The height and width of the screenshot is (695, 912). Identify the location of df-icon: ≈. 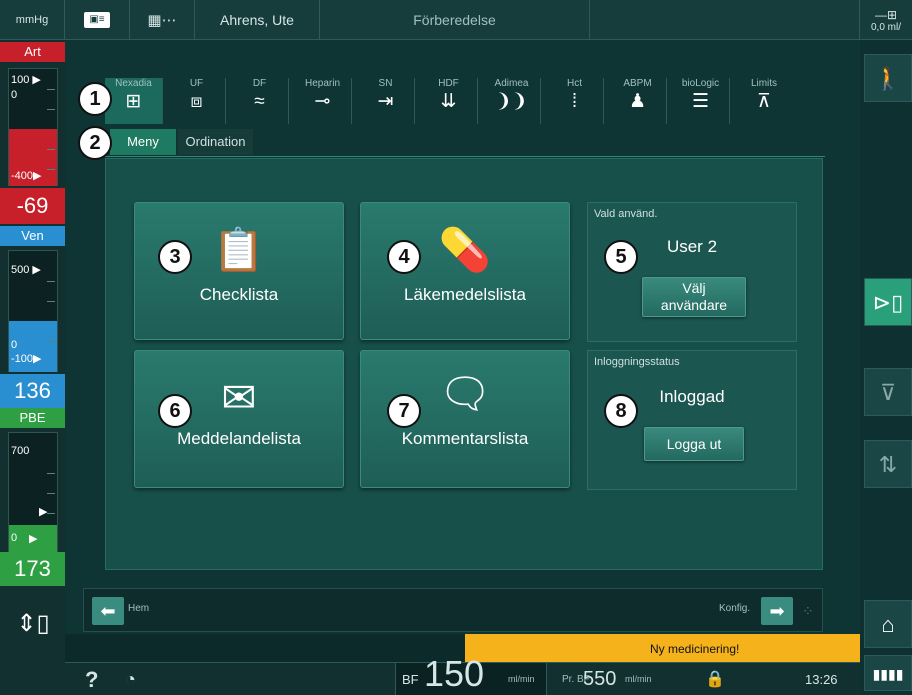
(259, 101).